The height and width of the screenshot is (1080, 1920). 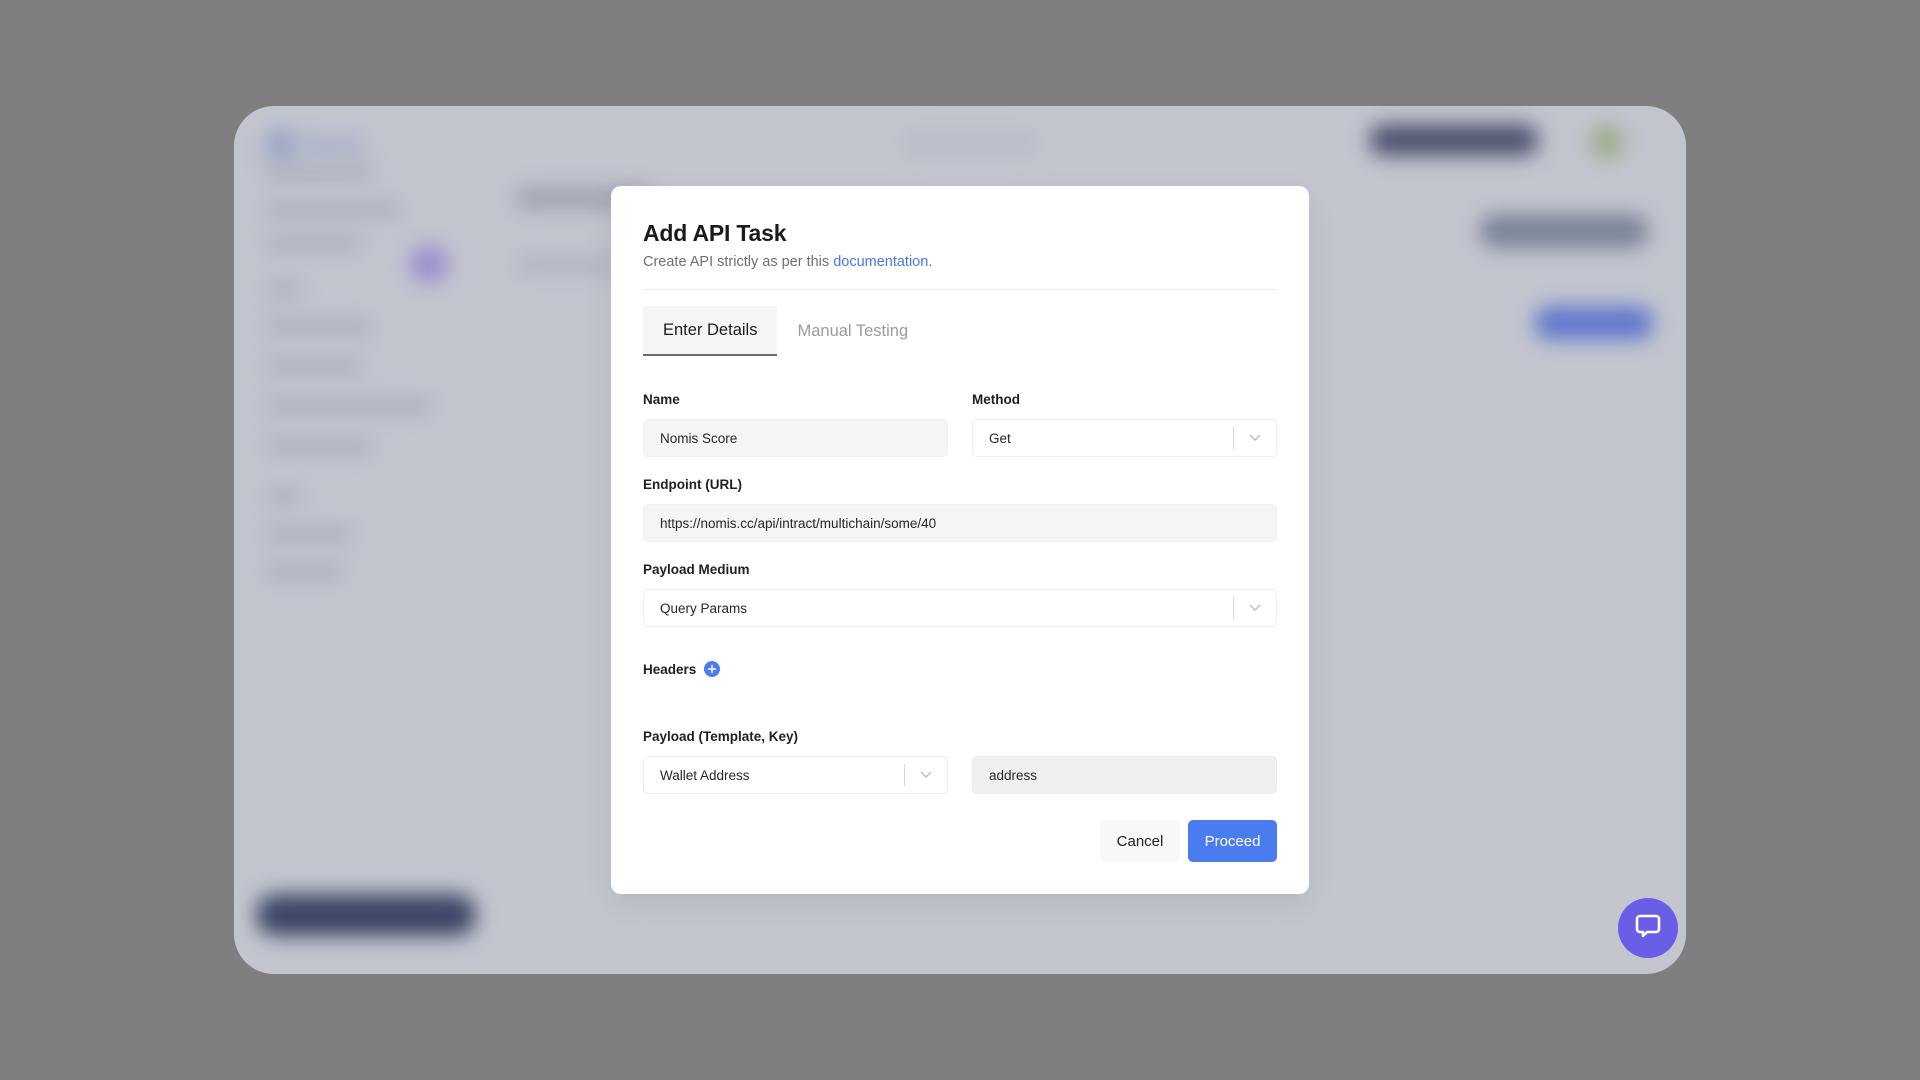 I want to click on name-field-group: Name Nomis Score, so click(x=795, y=423).